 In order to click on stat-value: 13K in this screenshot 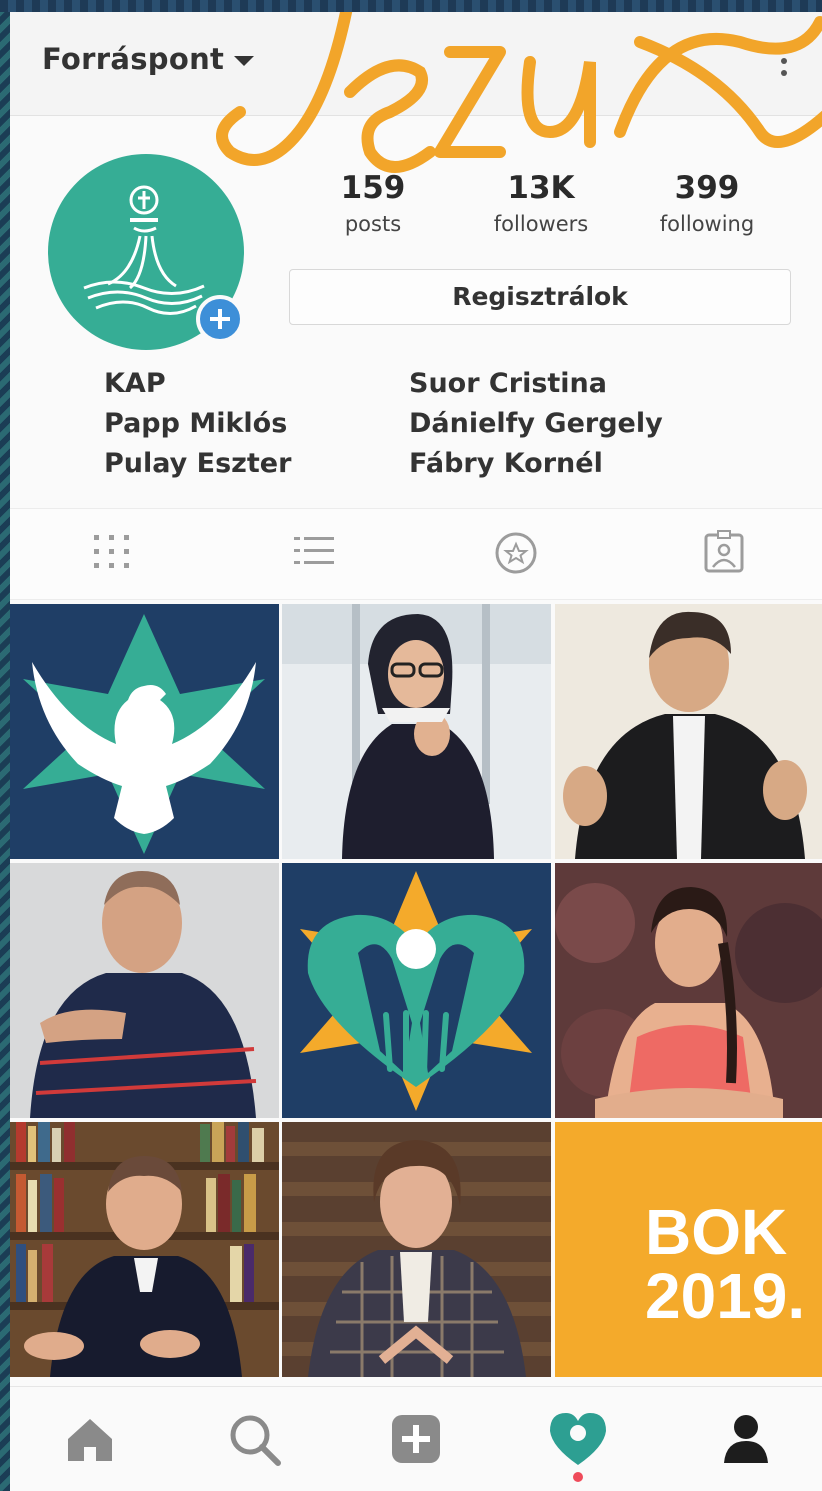, I will do `click(541, 188)`.